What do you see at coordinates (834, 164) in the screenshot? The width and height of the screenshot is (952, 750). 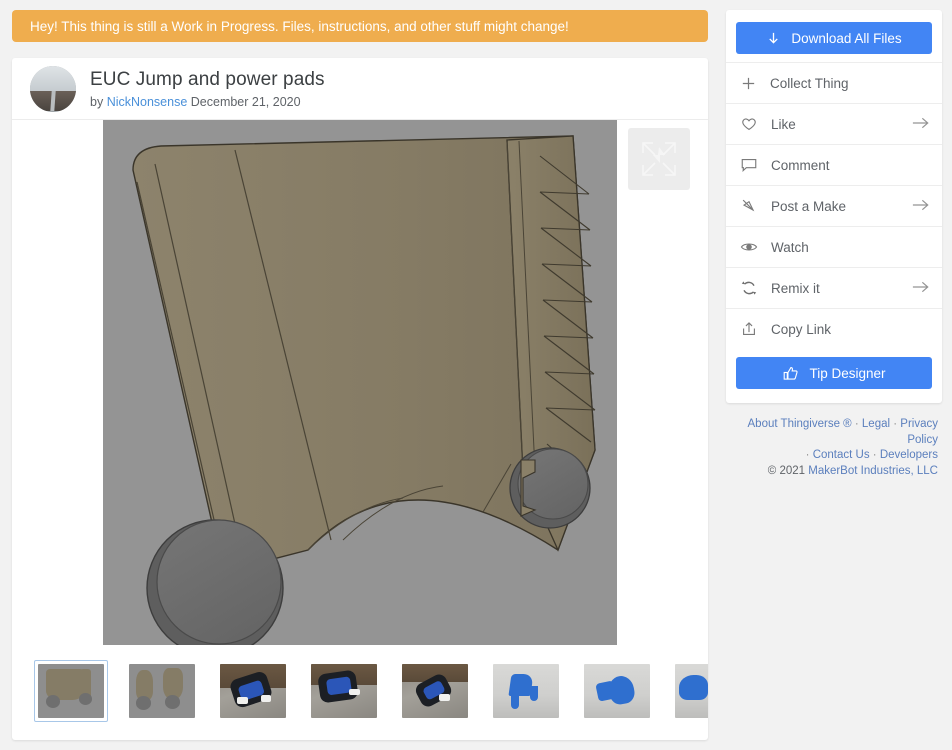 I see `sidebar-item-comment: Comment` at bounding box center [834, 164].